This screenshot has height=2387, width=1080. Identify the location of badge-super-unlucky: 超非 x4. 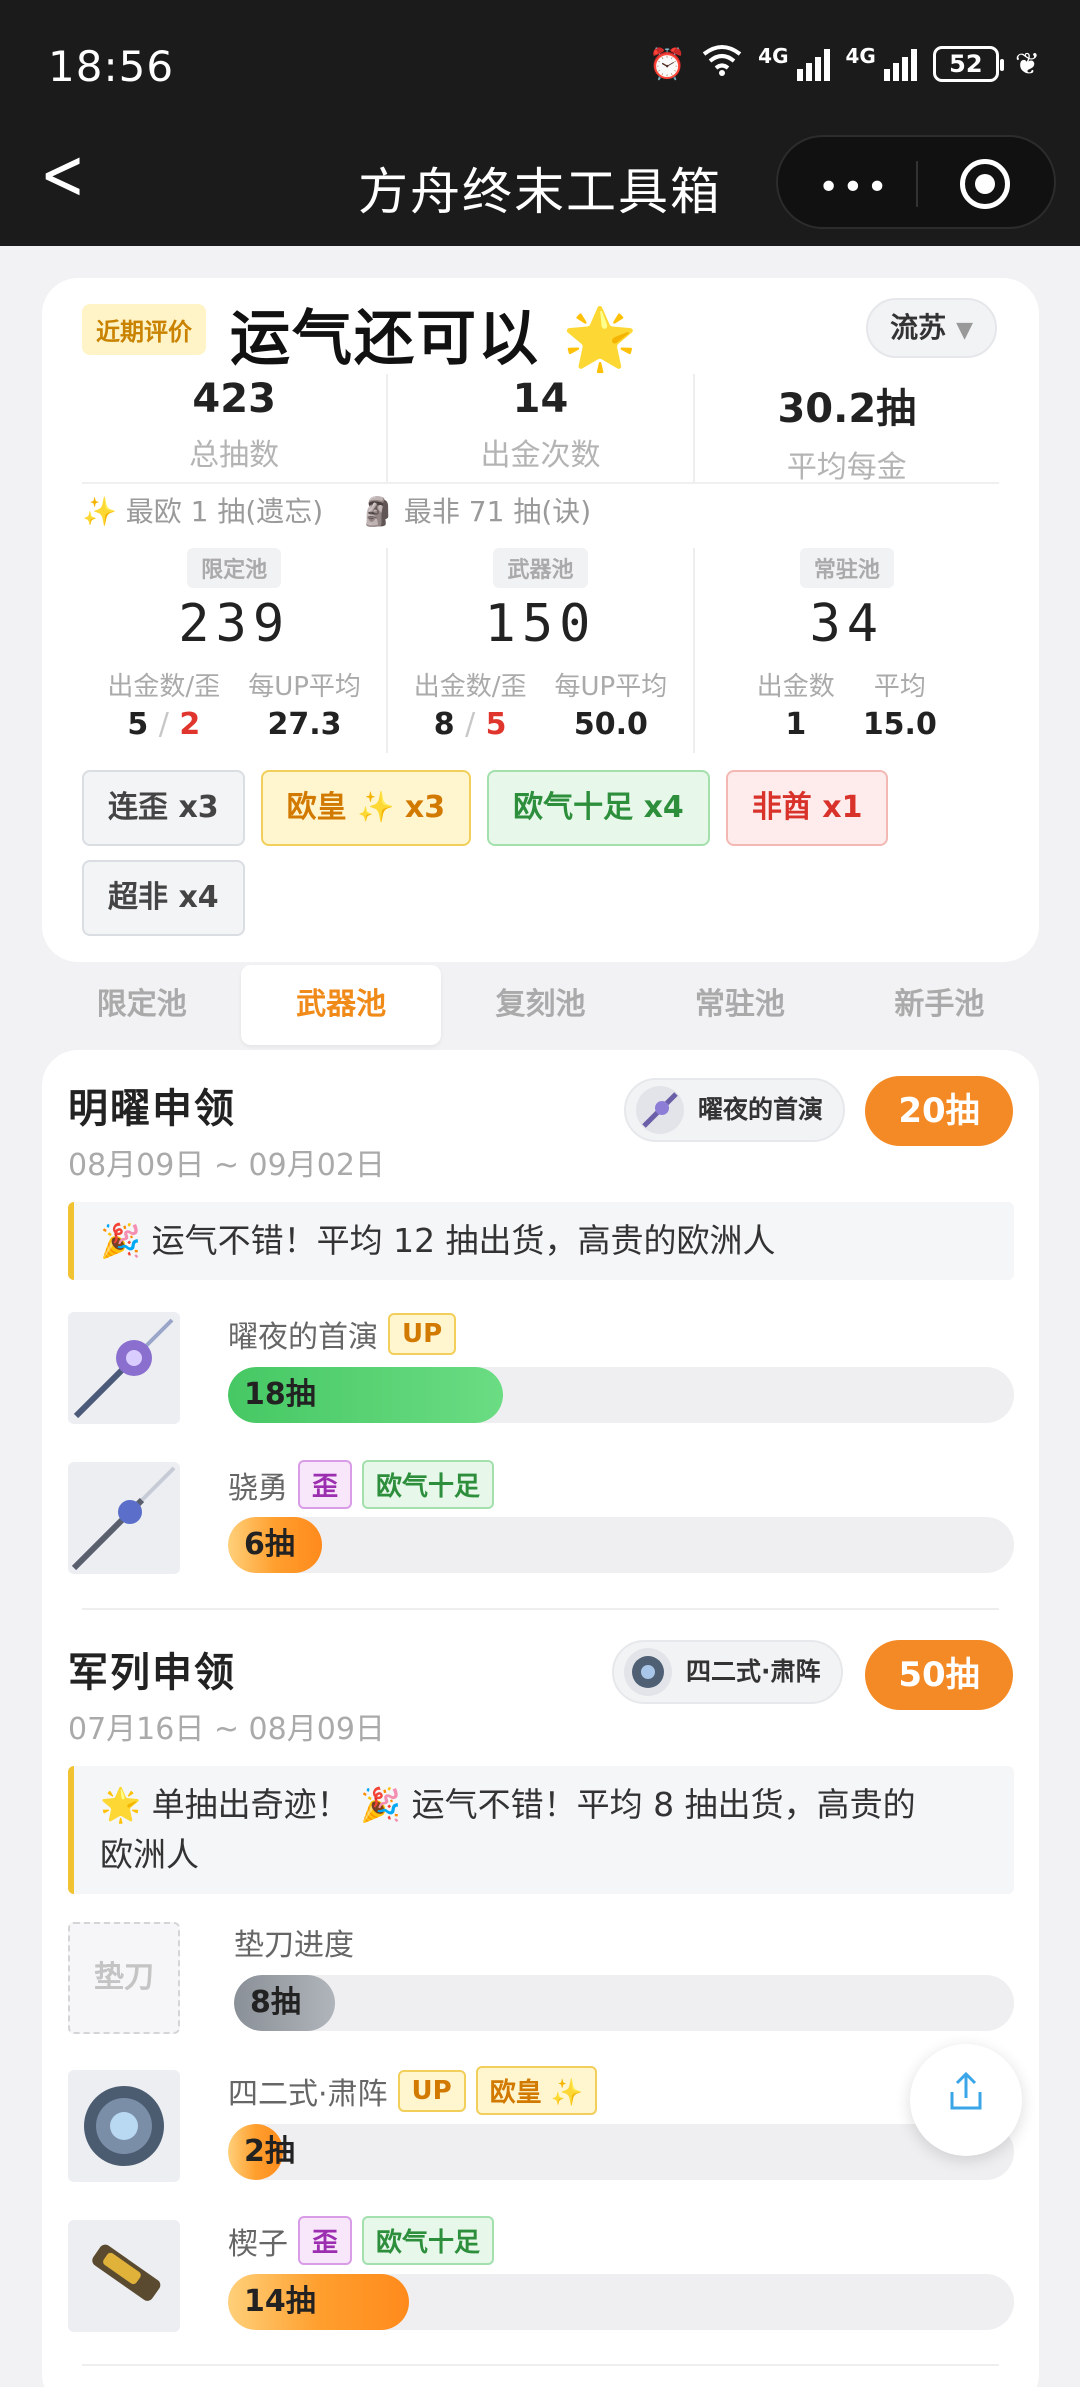
(163, 898).